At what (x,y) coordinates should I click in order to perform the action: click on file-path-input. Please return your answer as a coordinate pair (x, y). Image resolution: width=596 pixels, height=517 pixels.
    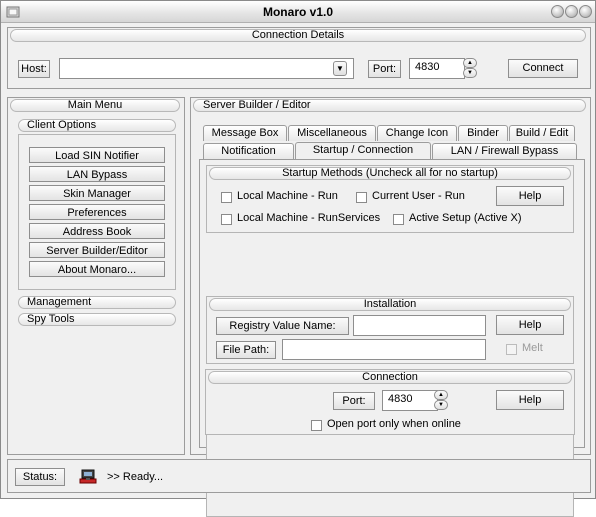
    Looking at the image, I should click on (384, 349).